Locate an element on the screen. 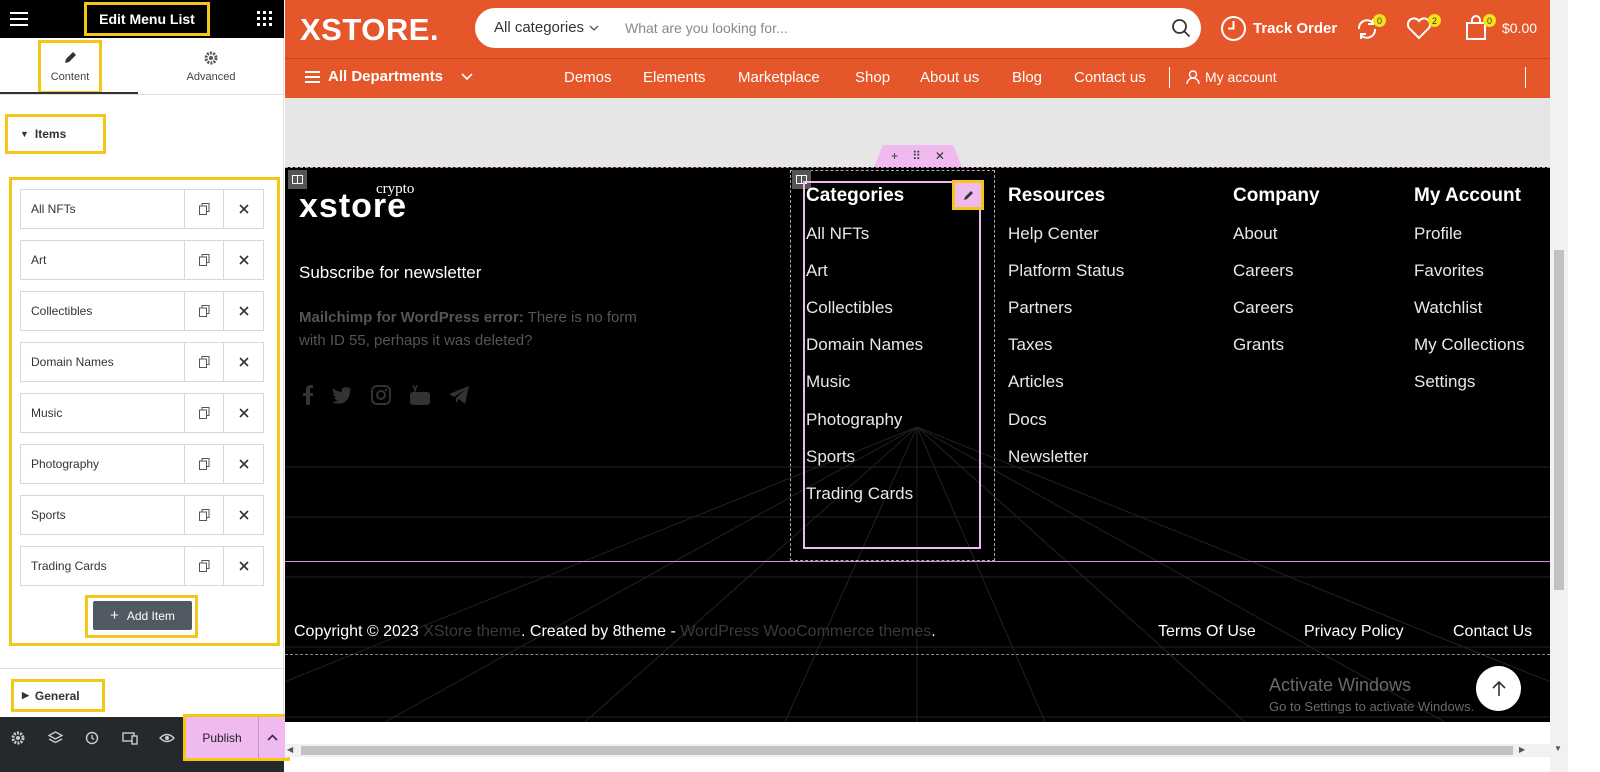 This screenshot has width=1600, height=772. nav-link-demos: Demos is located at coordinates (588, 77).